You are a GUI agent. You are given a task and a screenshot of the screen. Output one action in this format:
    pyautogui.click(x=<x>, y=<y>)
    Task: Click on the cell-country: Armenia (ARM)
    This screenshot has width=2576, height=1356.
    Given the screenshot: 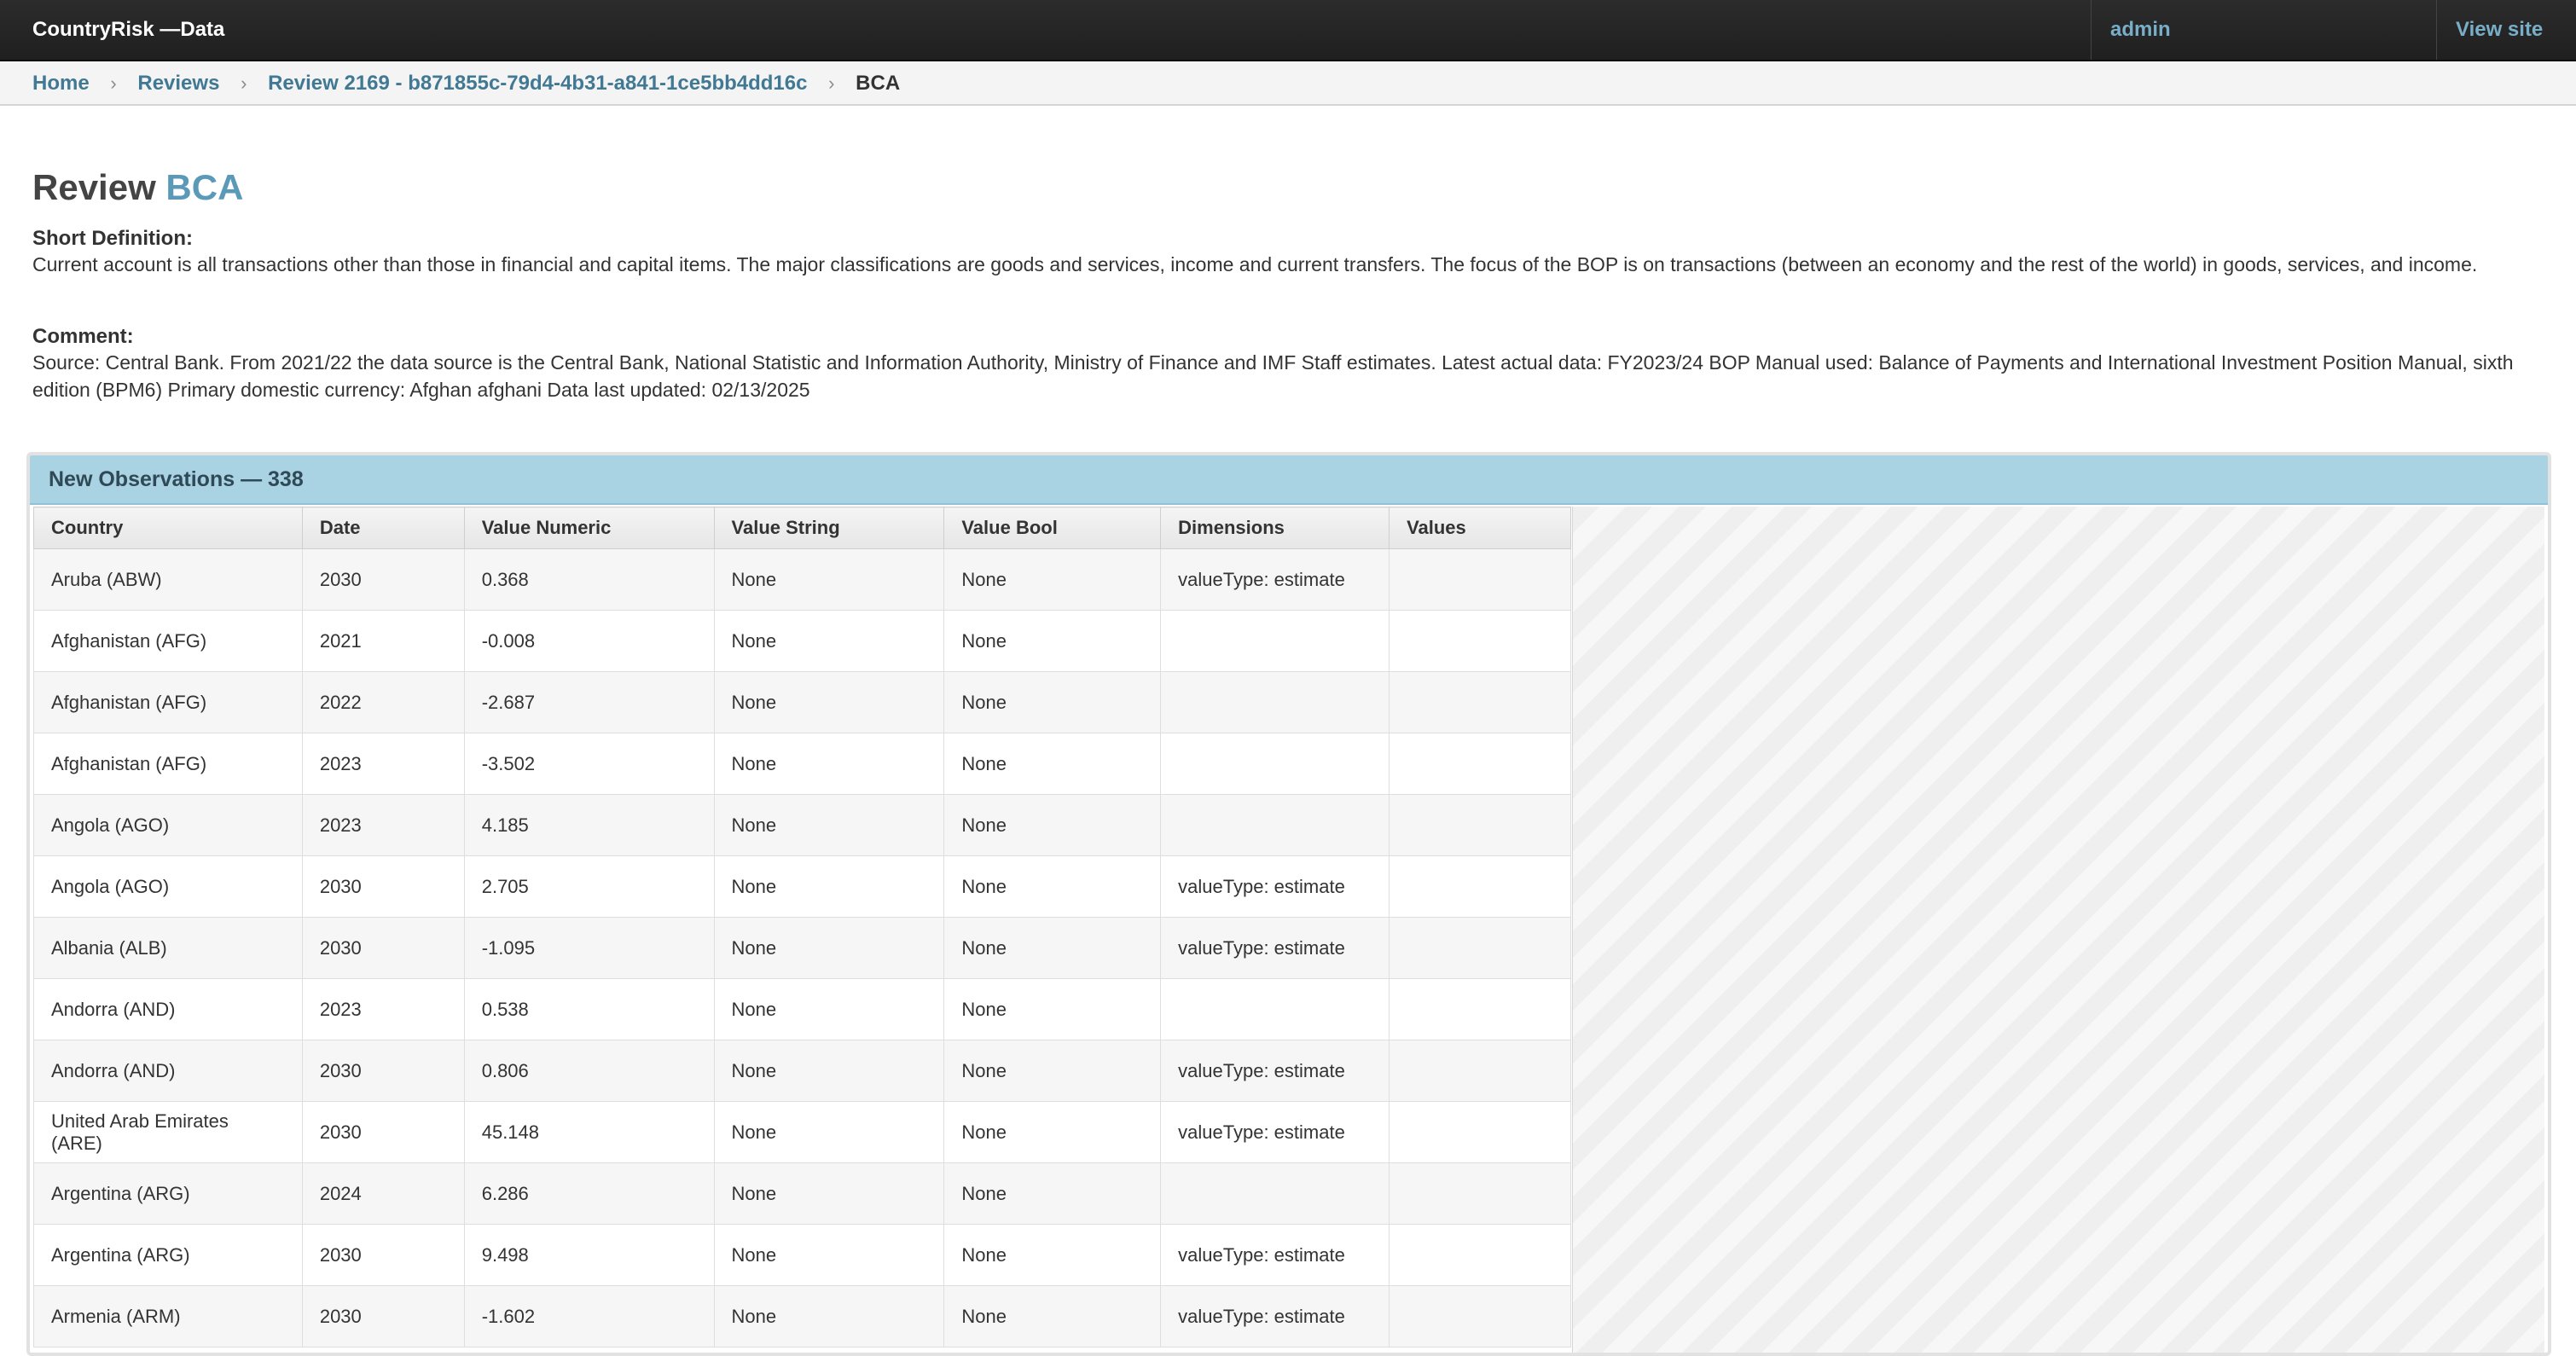 What is the action you would take?
    pyautogui.click(x=168, y=1316)
    